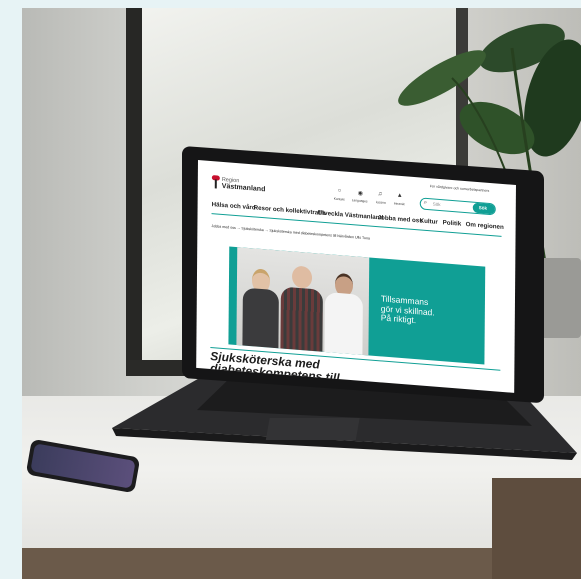  Describe the element at coordinates (457, 206) in the screenshot. I see `search-box: ⌕ Sök Sök` at that location.